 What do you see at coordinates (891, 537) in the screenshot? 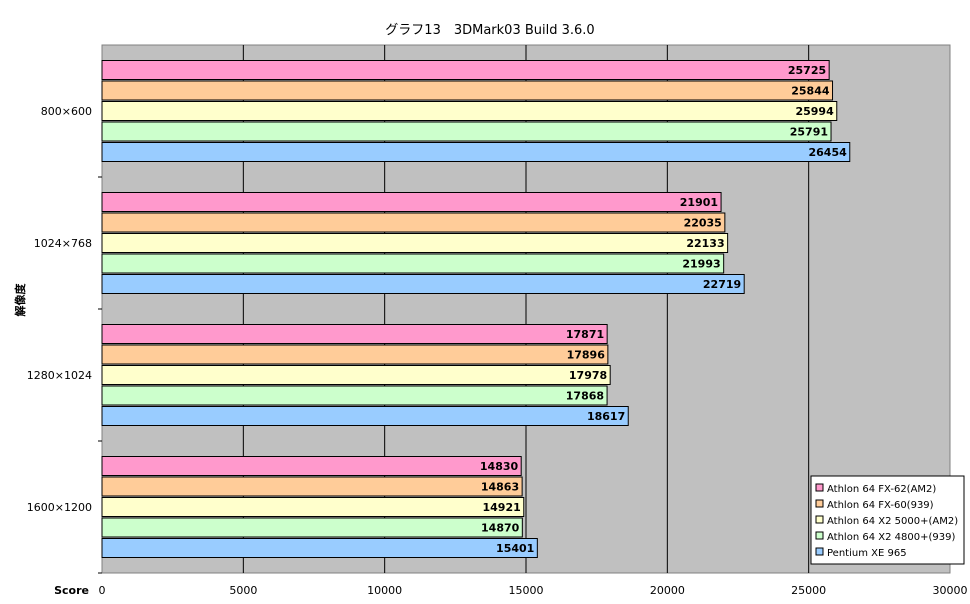
I see `legend-label: Athlon 64 X2 4800+(939)` at bounding box center [891, 537].